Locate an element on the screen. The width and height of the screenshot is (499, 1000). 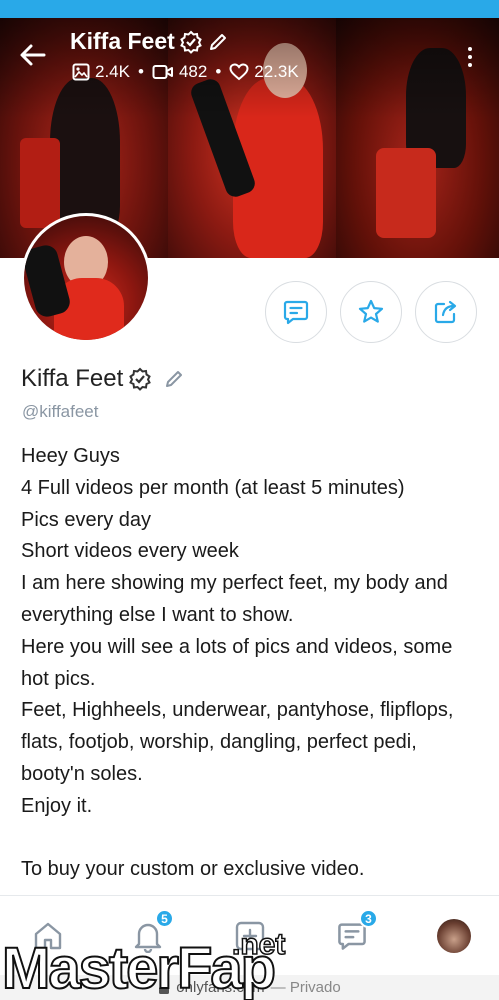
nav-profile is located at coordinates (454, 936).